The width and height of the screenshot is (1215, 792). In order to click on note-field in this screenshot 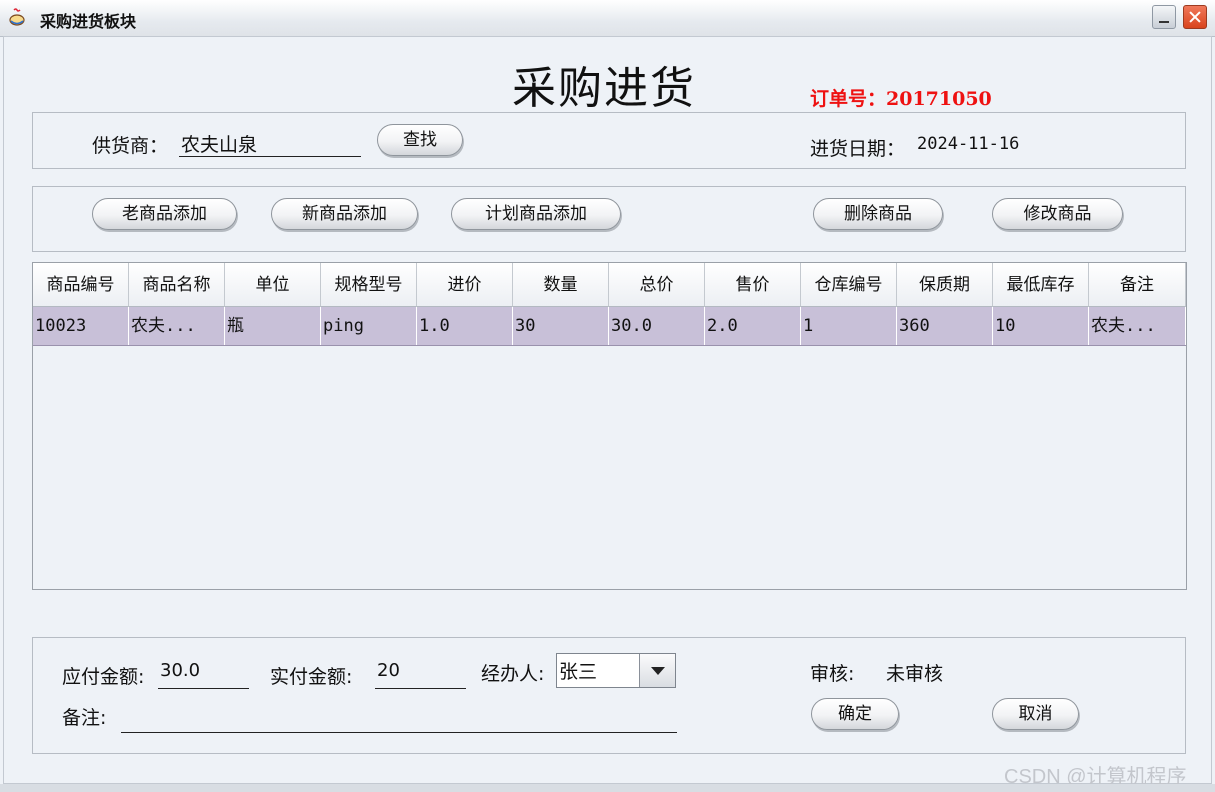, I will do `click(399, 718)`.